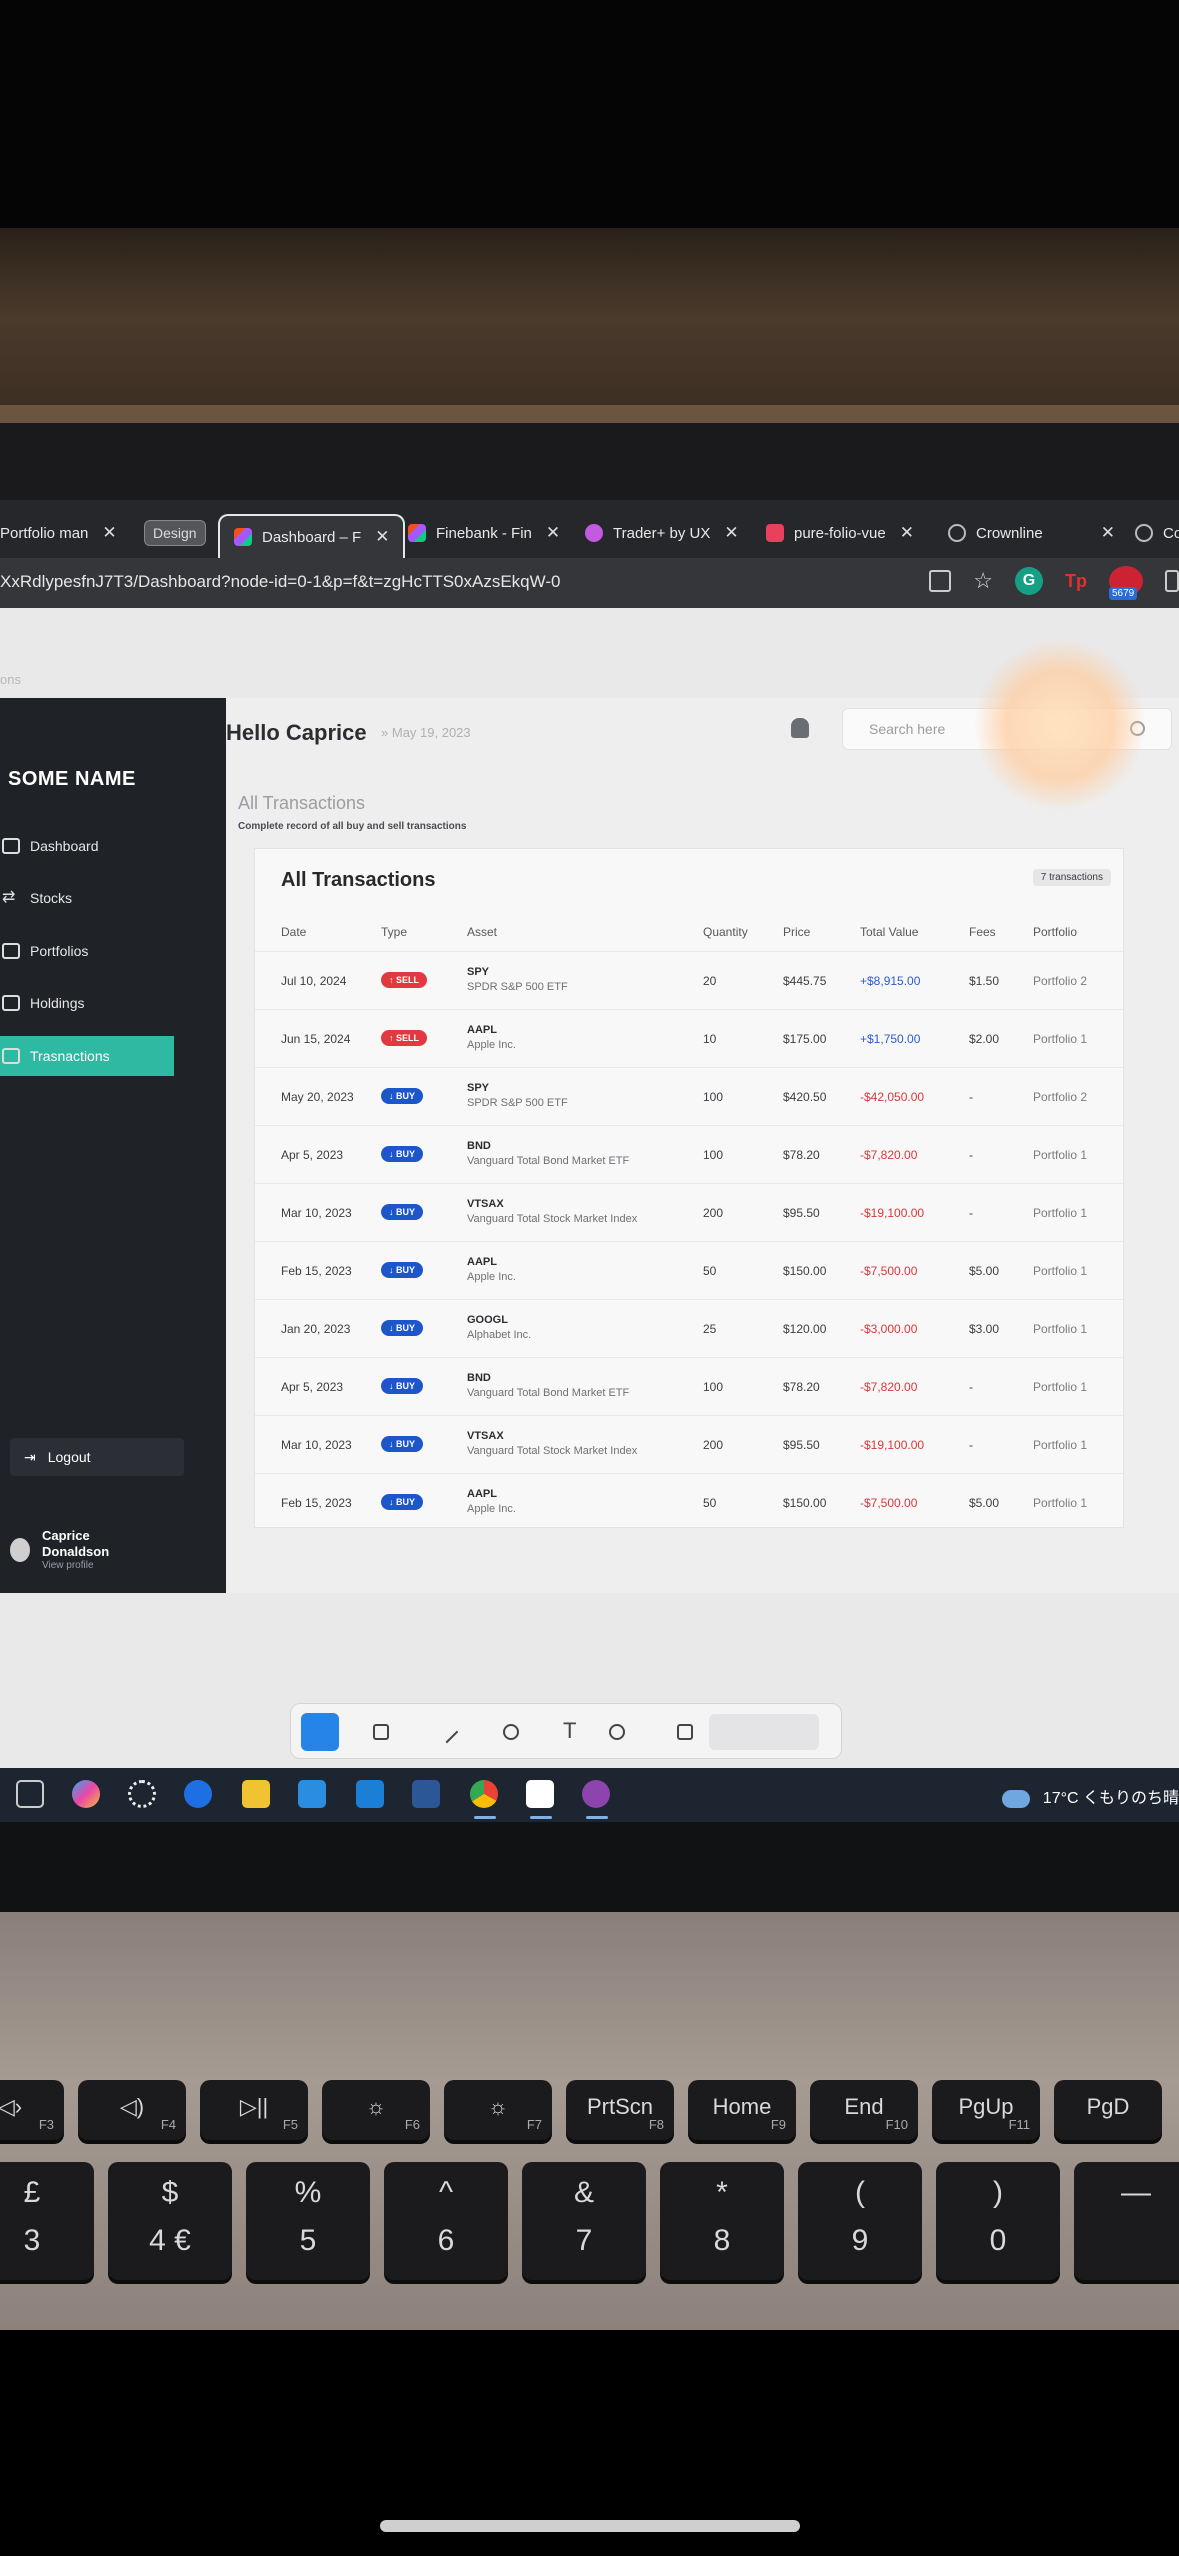 This screenshot has height=2556, width=1179. Describe the element at coordinates (498, 2110) in the screenshot. I see `function-key: ☼ F7` at that location.